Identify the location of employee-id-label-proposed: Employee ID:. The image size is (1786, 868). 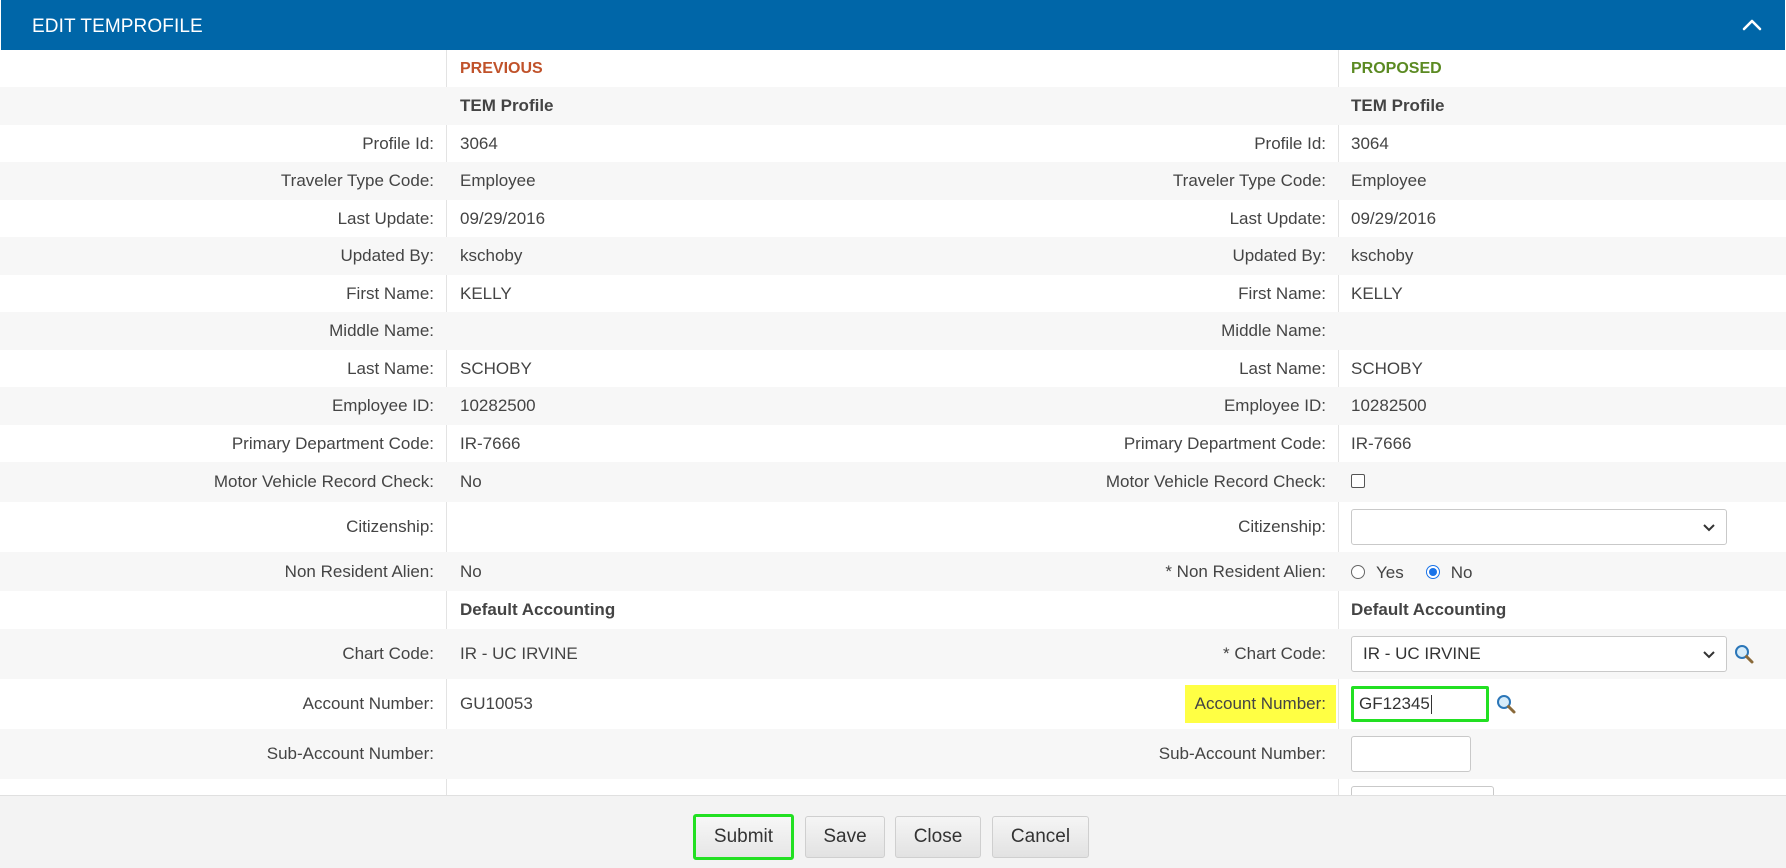
(1274, 405).